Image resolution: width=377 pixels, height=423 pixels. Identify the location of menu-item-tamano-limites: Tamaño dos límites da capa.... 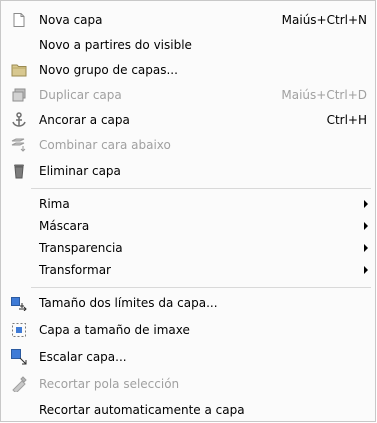
(188, 303).